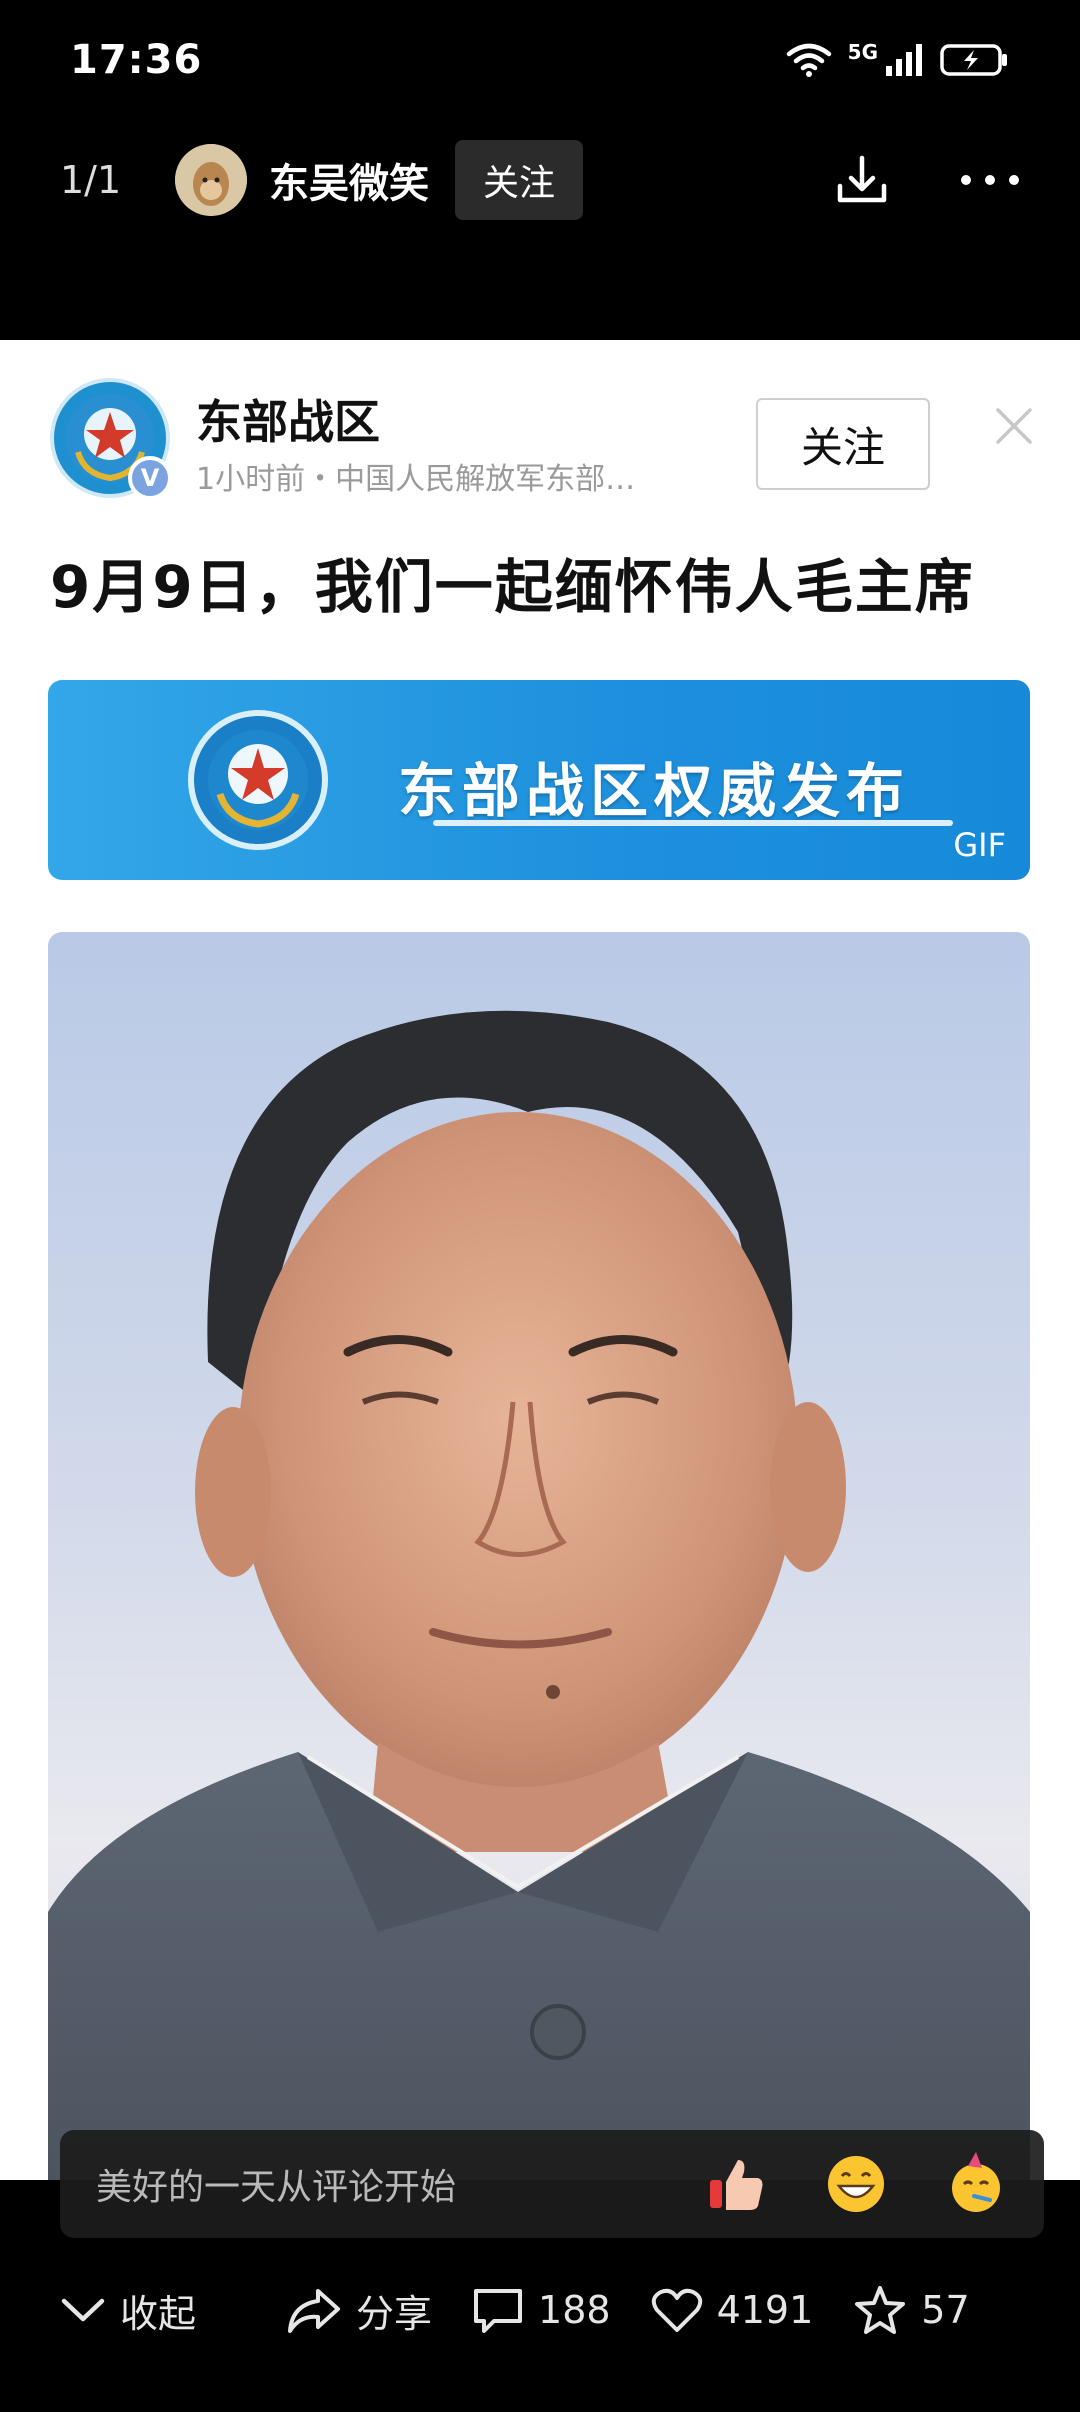 The height and width of the screenshot is (2412, 1080). What do you see at coordinates (990, 180) in the screenshot?
I see `more-options-icon` at bounding box center [990, 180].